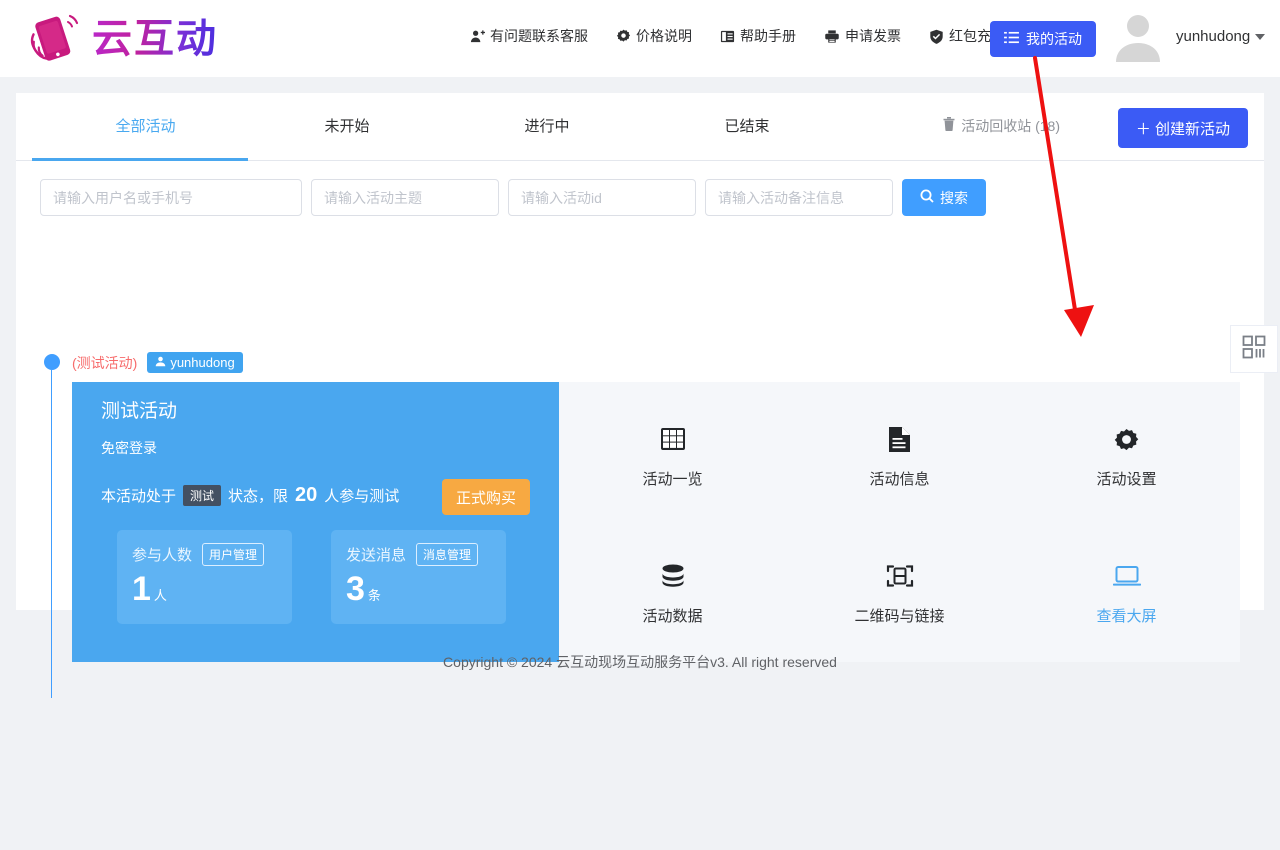  What do you see at coordinates (155, 39) in the screenshot?
I see `logo-text: 云互动` at bounding box center [155, 39].